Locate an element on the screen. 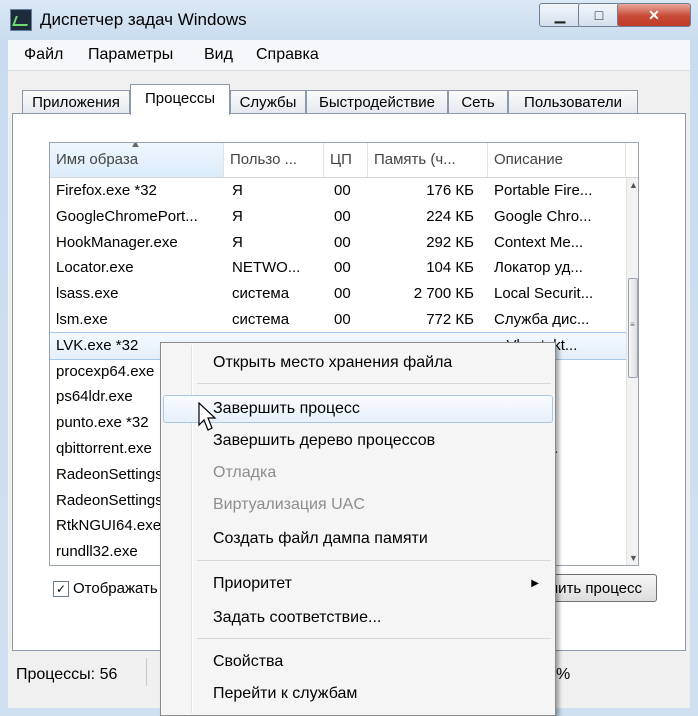 The width and height of the screenshot is (698, 716). process-memory: 2 700 КБ is located at coordinates (443, 294).